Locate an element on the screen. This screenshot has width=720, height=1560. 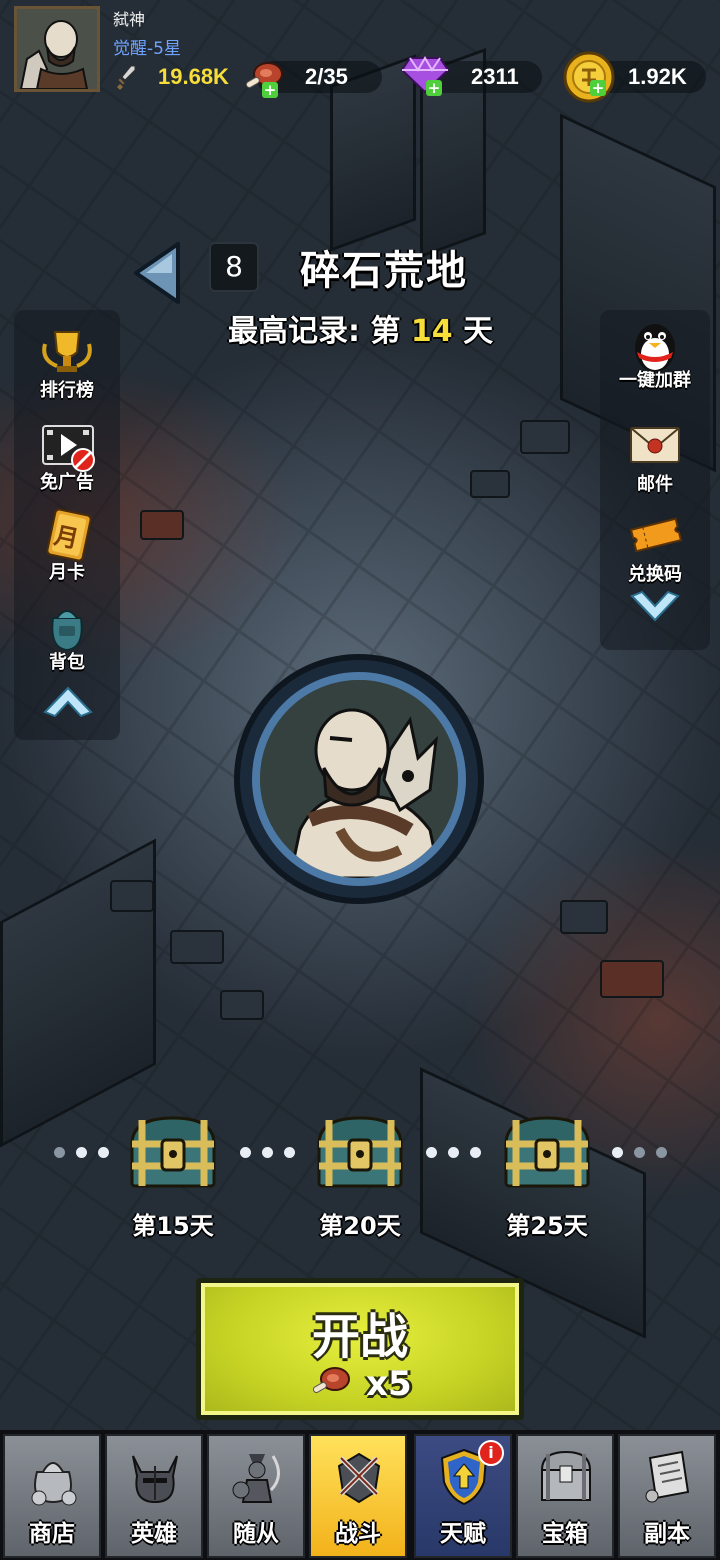
monthly-card-icon: 月 is located at coordinates (69, 535).